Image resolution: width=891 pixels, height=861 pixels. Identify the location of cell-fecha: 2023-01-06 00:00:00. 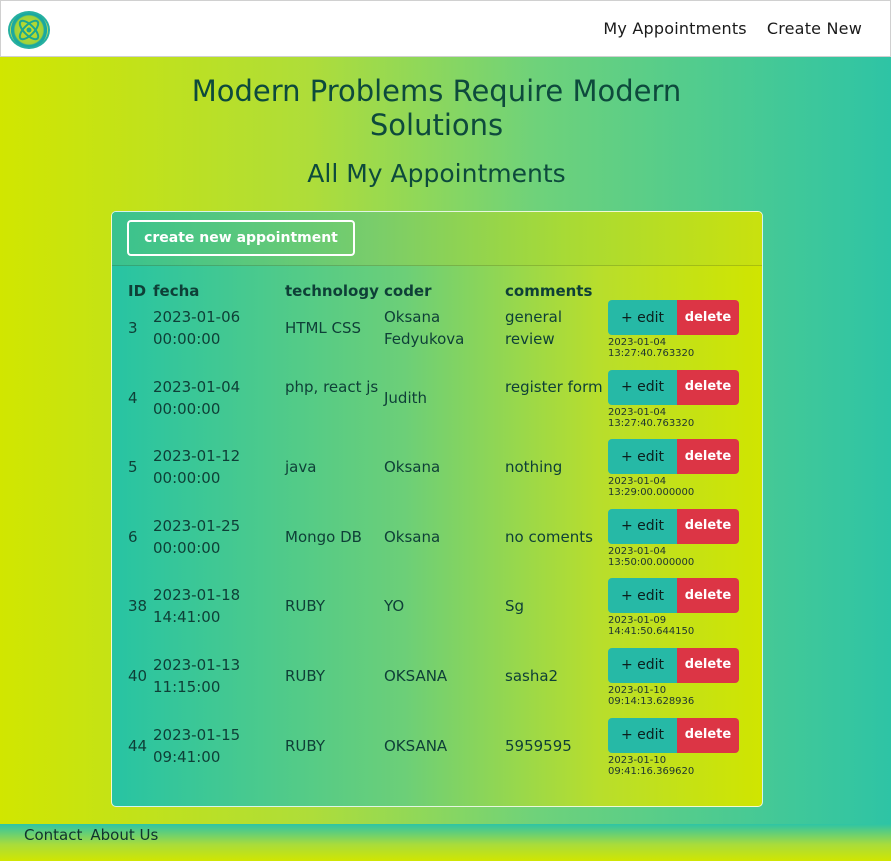
(197, 328).